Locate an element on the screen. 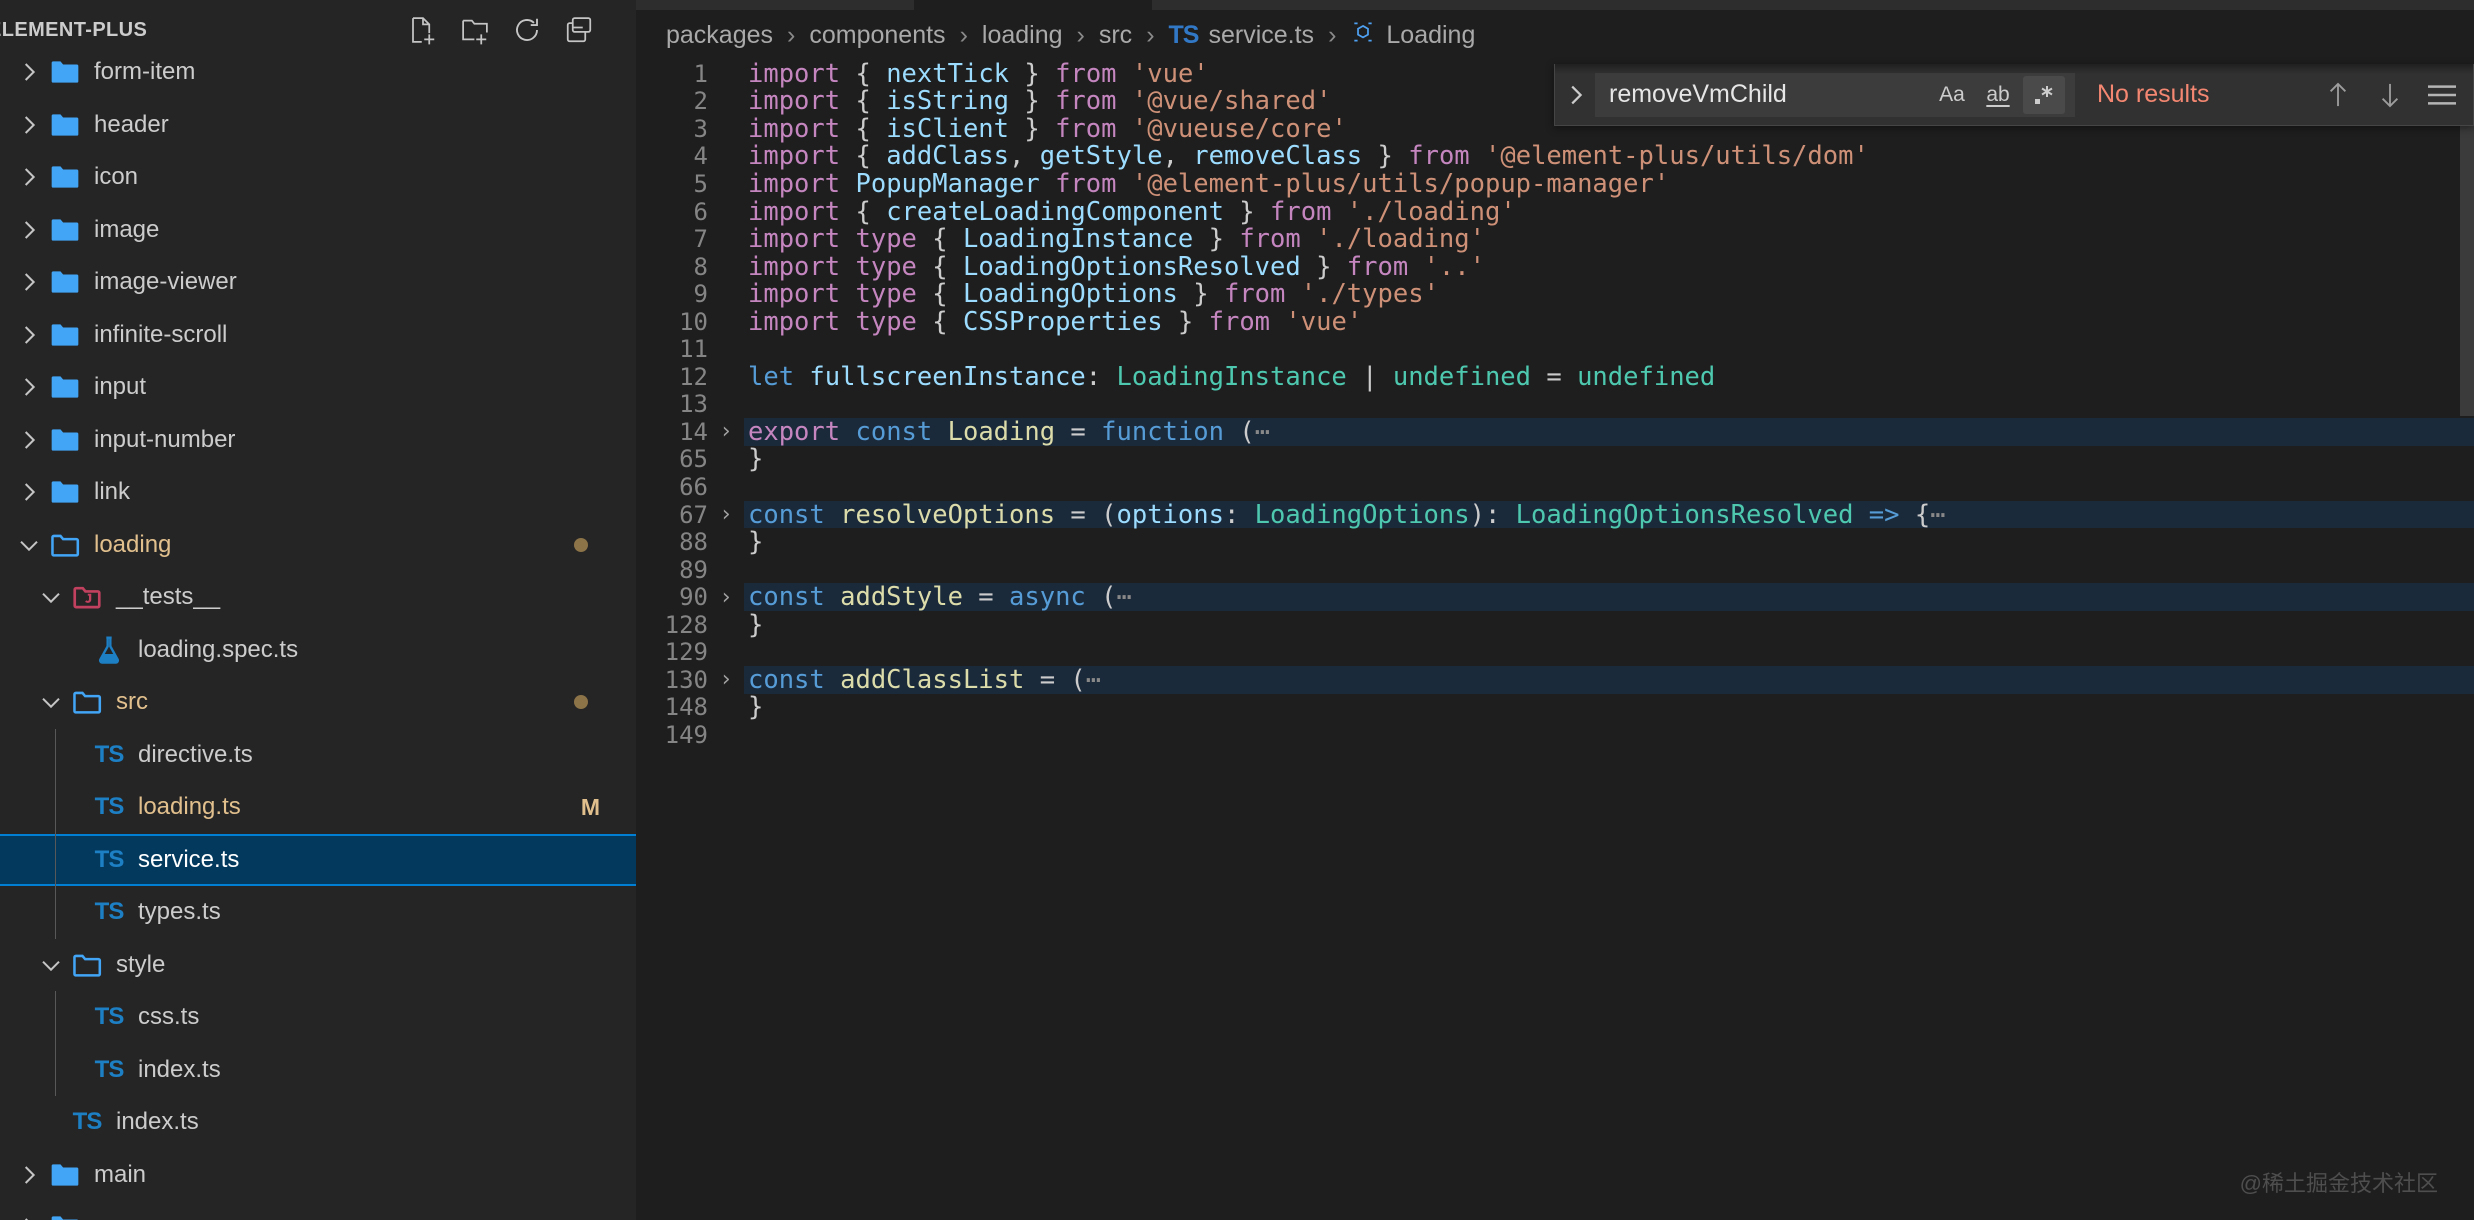  code-token: from is located at coordinates (1086, 183).